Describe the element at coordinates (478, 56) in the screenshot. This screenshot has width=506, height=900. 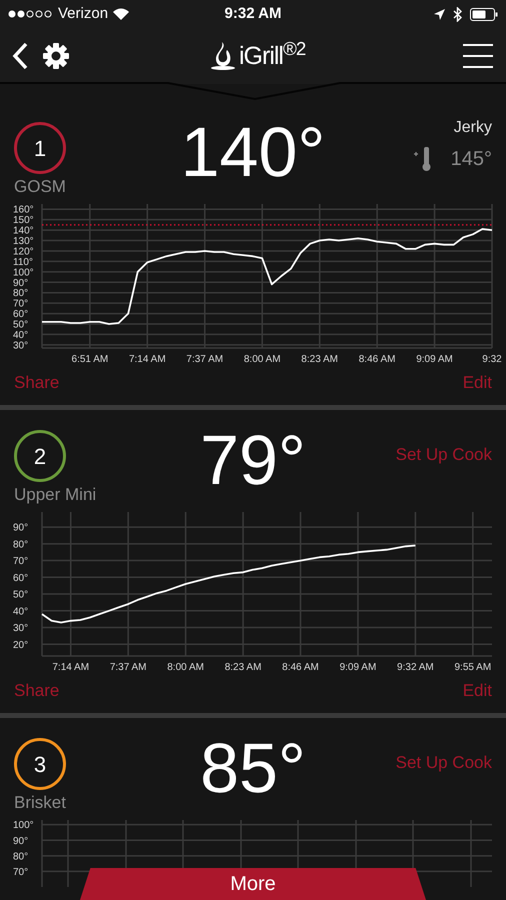
I see `menu-button` at that location.